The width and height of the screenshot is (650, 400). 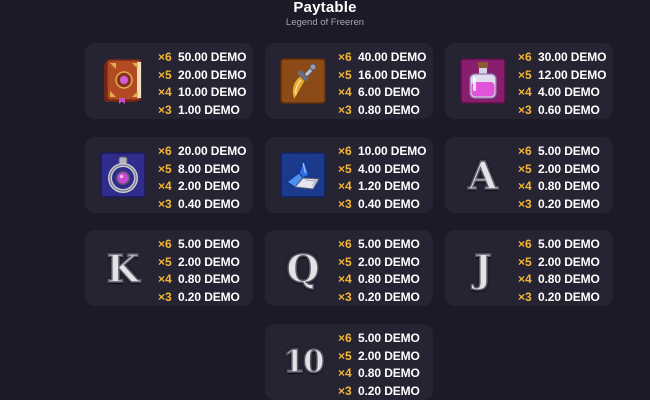 I want to click on payout-amount: 1.00 DEMO, so click(x=209, y=109).